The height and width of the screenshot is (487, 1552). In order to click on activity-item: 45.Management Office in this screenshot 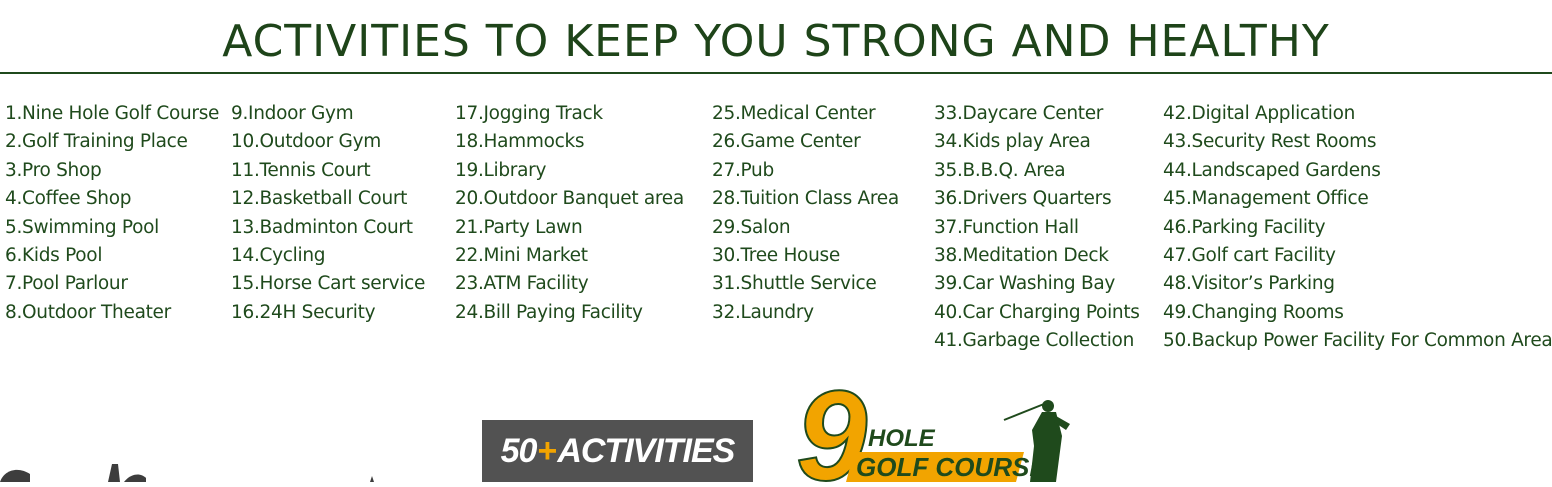, I will do `click(1266, 199)`.